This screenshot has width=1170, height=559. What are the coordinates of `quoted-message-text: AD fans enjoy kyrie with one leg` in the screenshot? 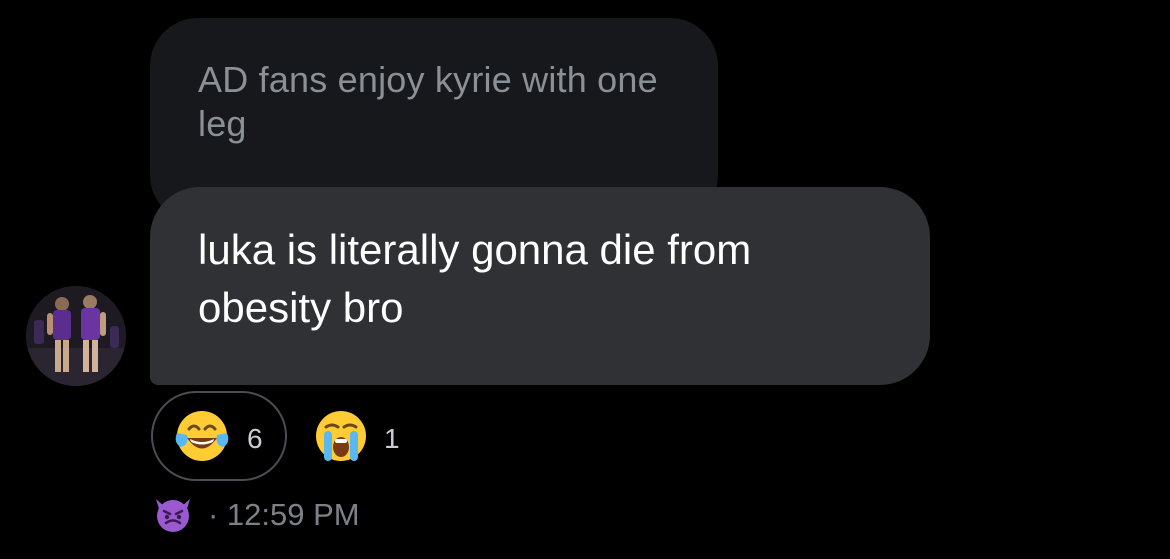 It's located at (428, 101).